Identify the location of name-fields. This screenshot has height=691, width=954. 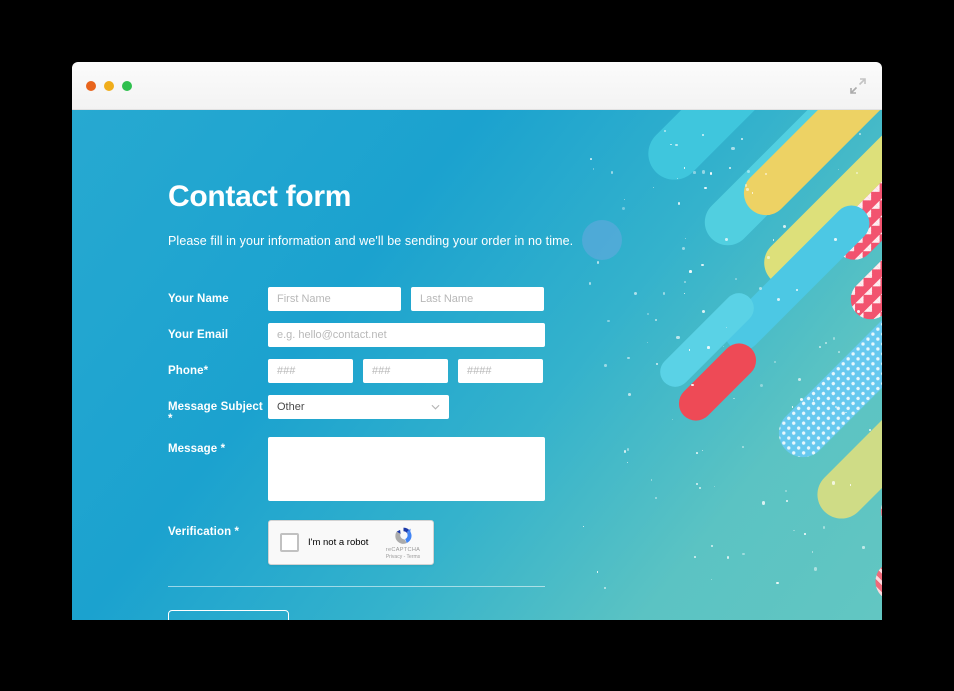
(468, 299).